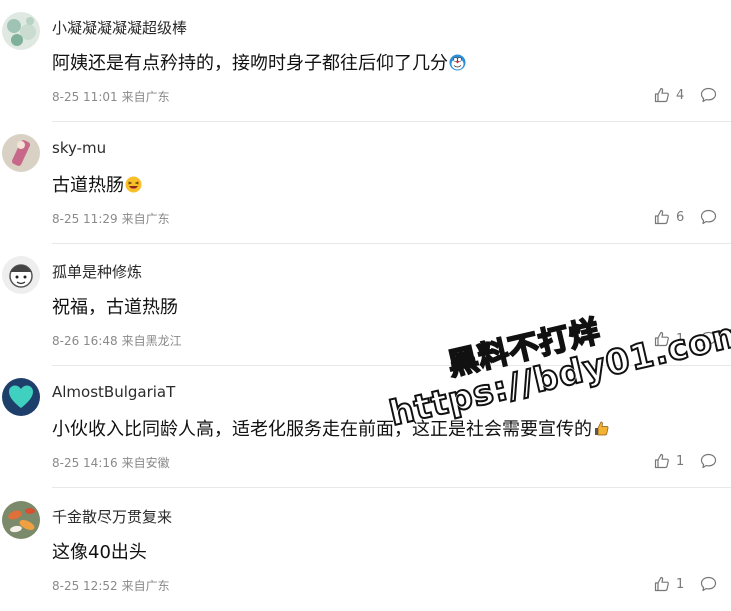 This screenshot has height=611, width=731. Describe the element at coordinates (457, 62) in the screenshot. I see `doraemon-emoji-icon` at that location.